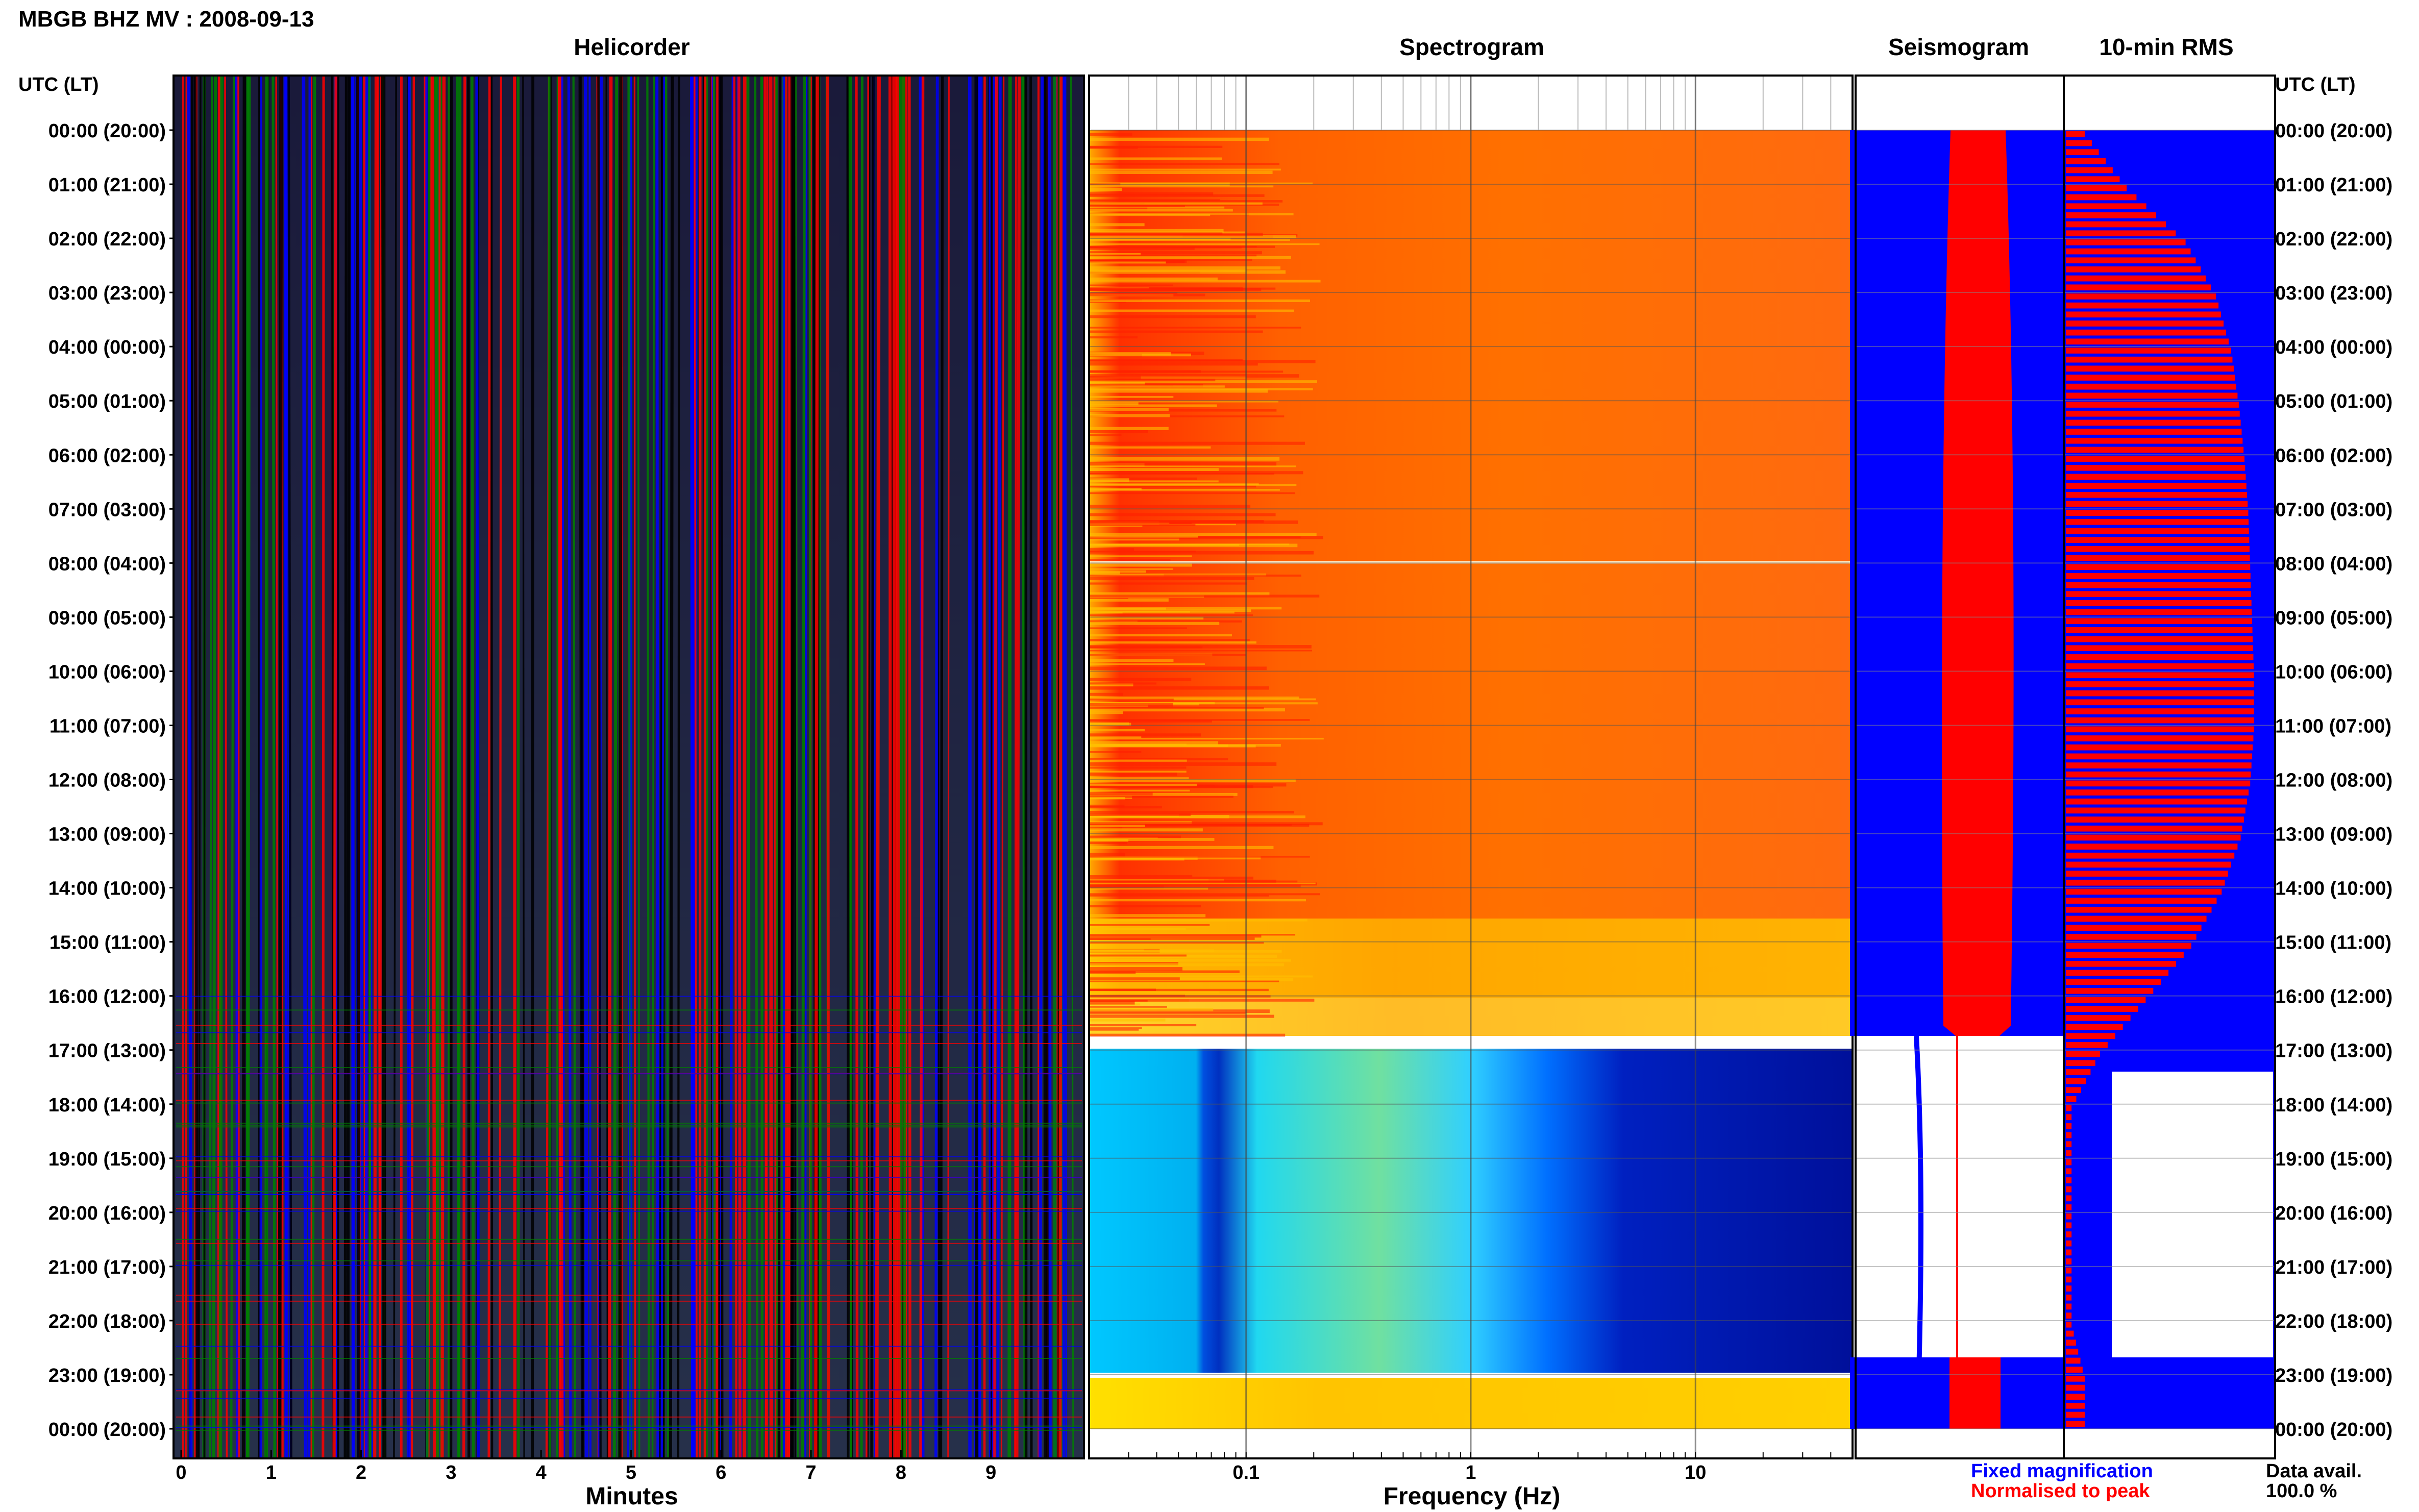 The image size is (2419, 1512). Describe the element at coordinates (107, 1051) in the screenshot. I see `time-label-left: 17:00 (13:00)` at that location.